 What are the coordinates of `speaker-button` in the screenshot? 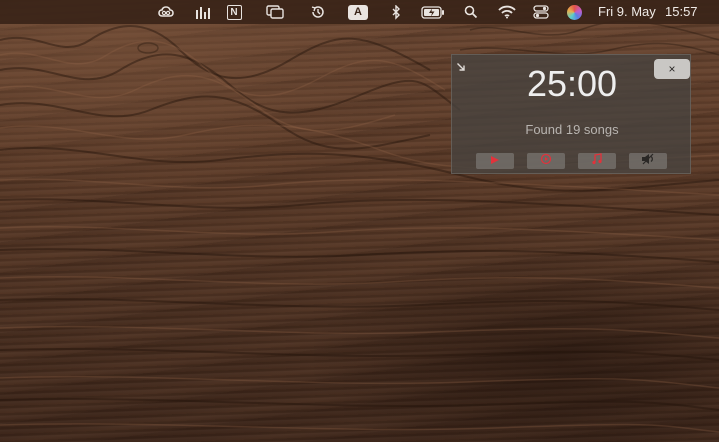 It's located at (648, 161).